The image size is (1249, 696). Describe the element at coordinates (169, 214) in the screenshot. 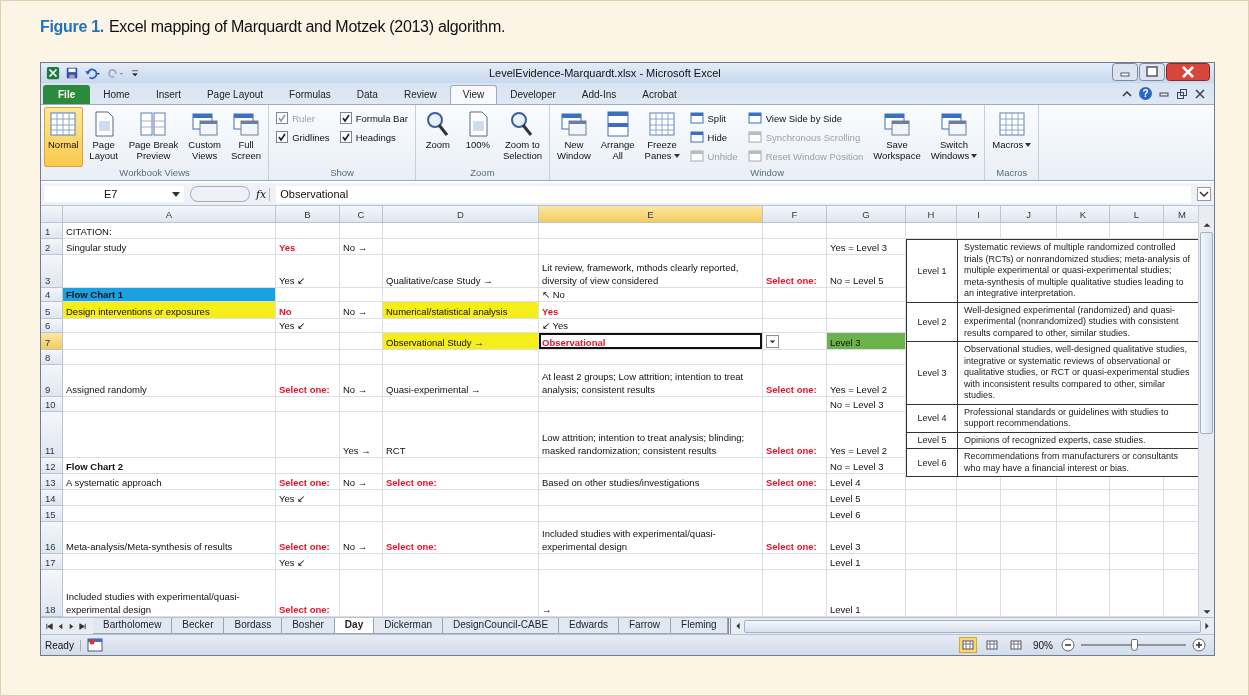

I see `column-header: A` at that location.